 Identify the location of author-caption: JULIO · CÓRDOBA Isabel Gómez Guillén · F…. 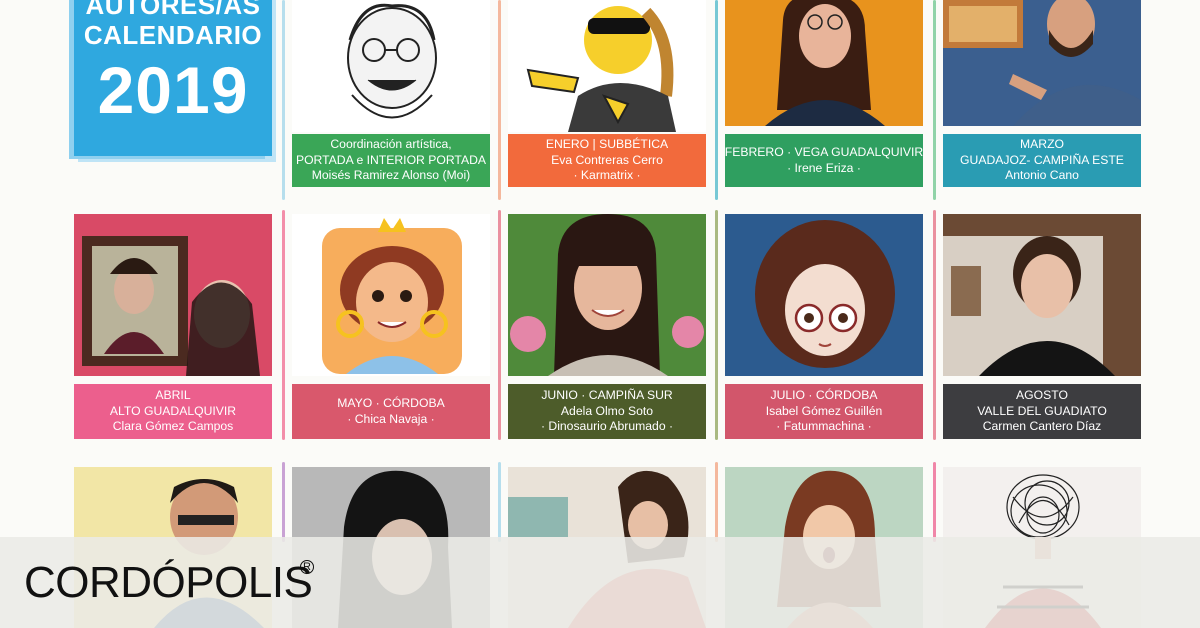
(824, 411).